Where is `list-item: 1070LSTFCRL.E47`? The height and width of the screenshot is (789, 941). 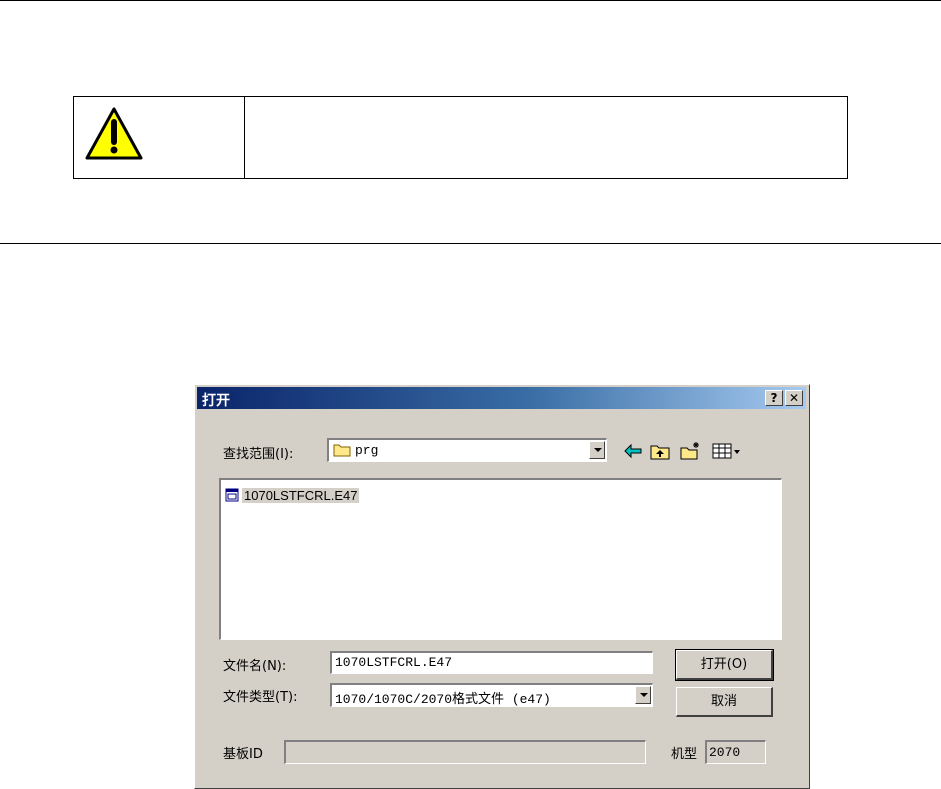 list-item: 1070LSTFCRL.E47 is located at coordinates (292, 495).